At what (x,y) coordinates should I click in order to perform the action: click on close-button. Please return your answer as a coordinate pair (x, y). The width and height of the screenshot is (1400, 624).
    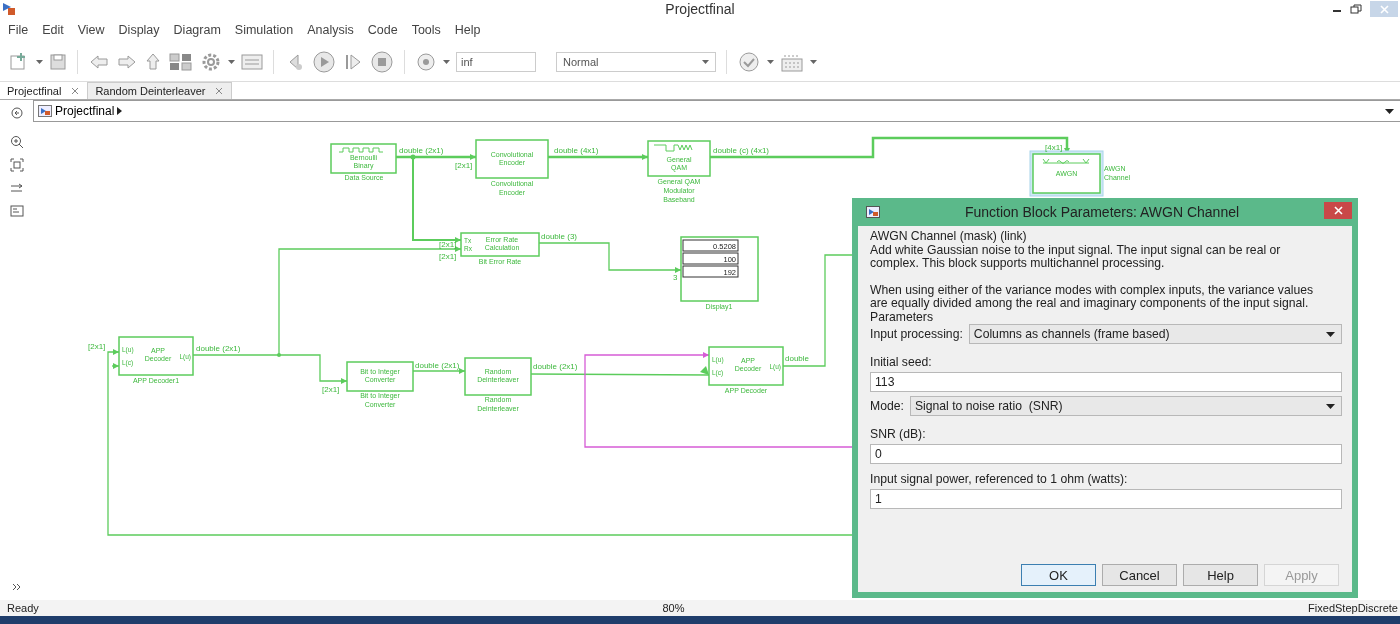
    Looking at the image, I should click on (1338, 210).